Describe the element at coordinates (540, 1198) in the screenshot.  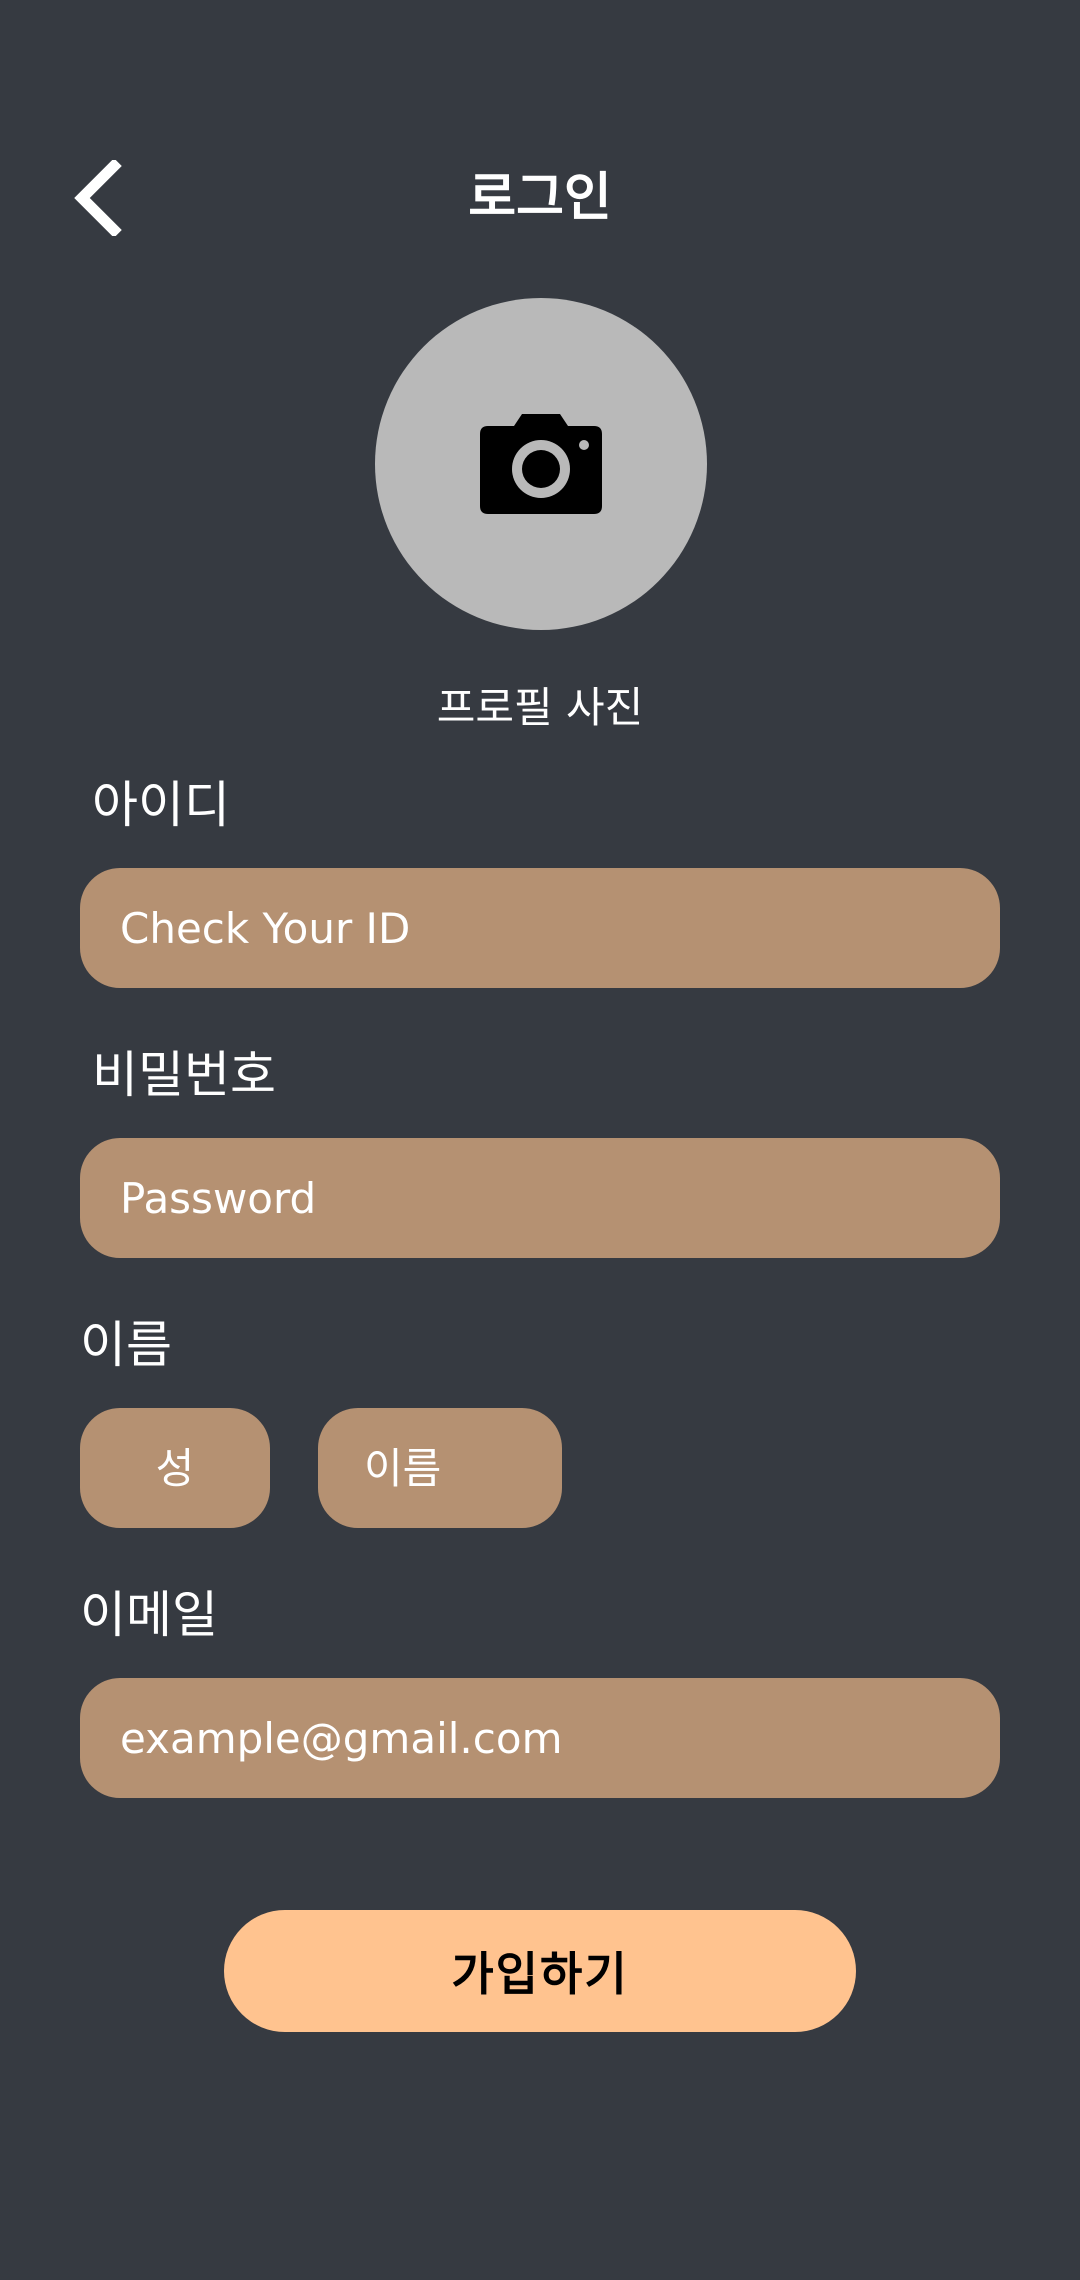
I see `password-input` at that location.